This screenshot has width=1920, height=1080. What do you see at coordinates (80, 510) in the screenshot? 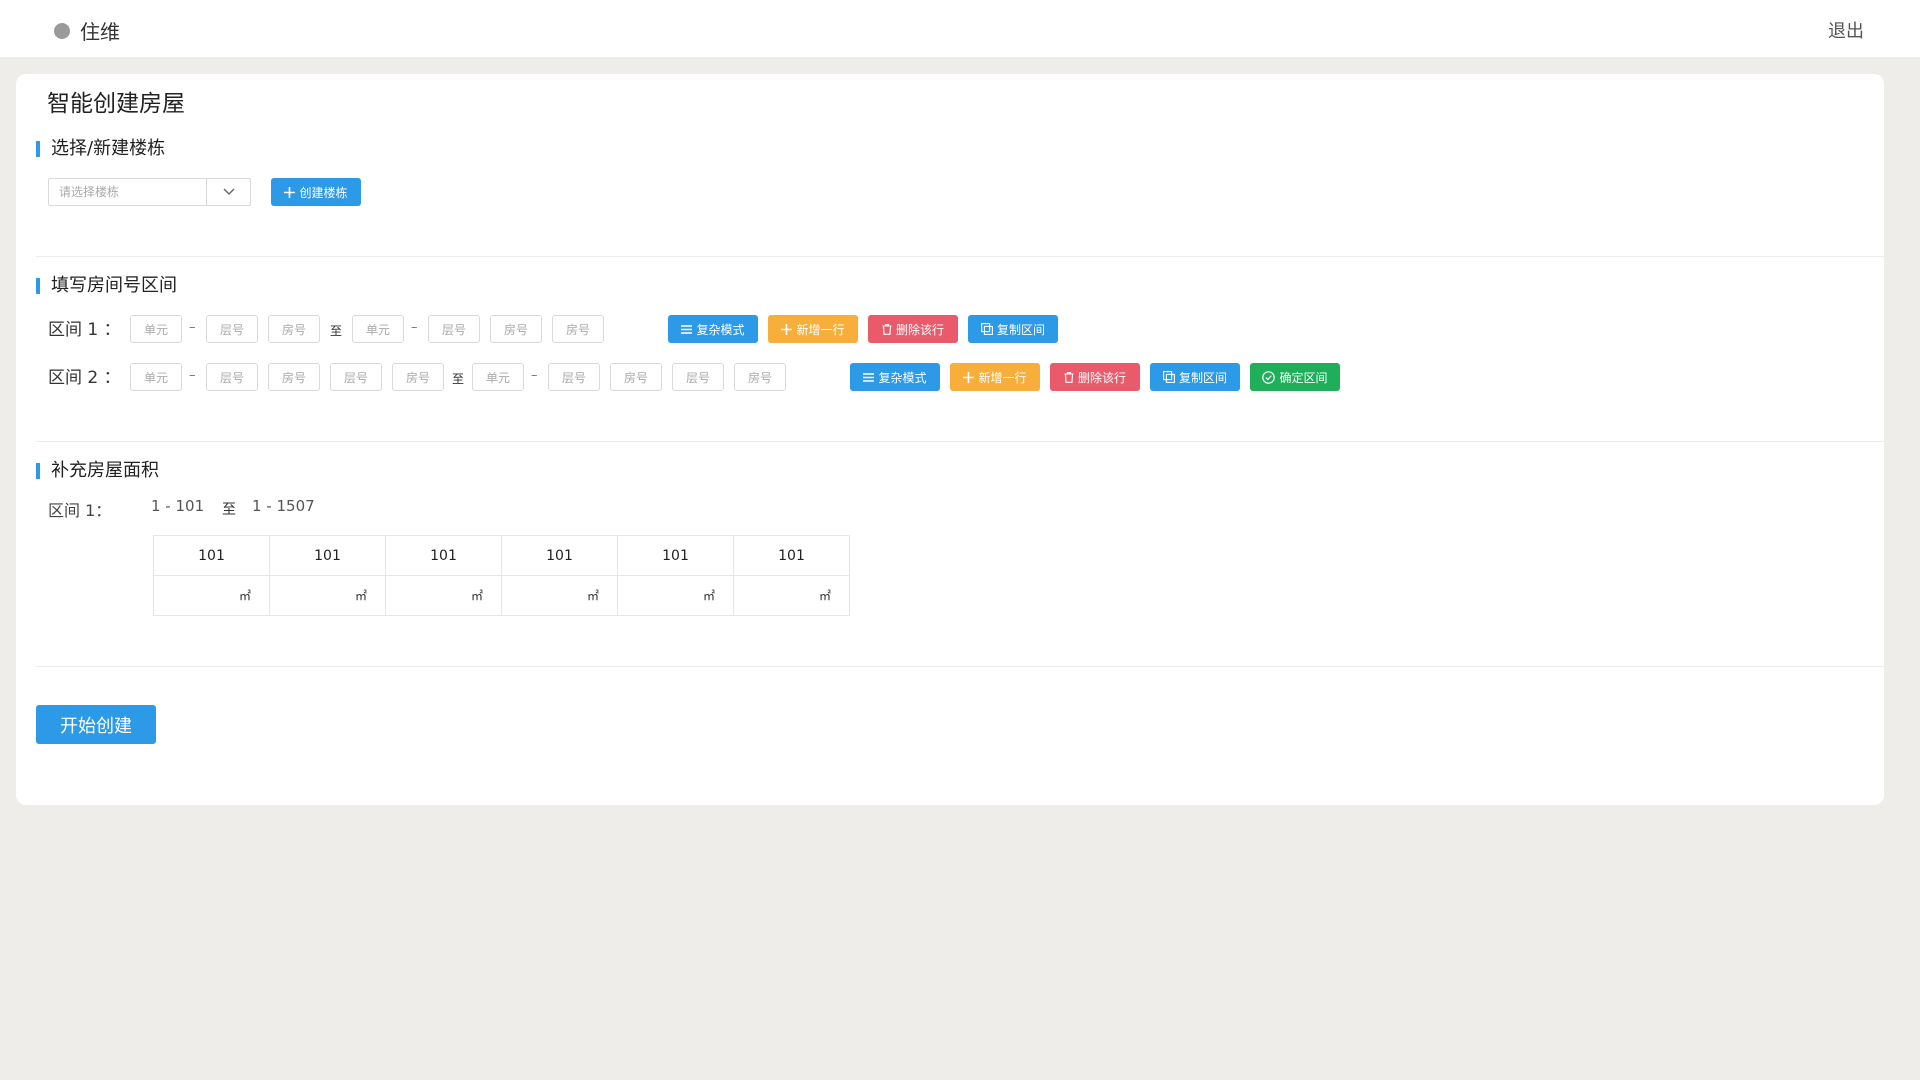
I see `area-range-label: 区间 1：` at bounding box center [80, 510].